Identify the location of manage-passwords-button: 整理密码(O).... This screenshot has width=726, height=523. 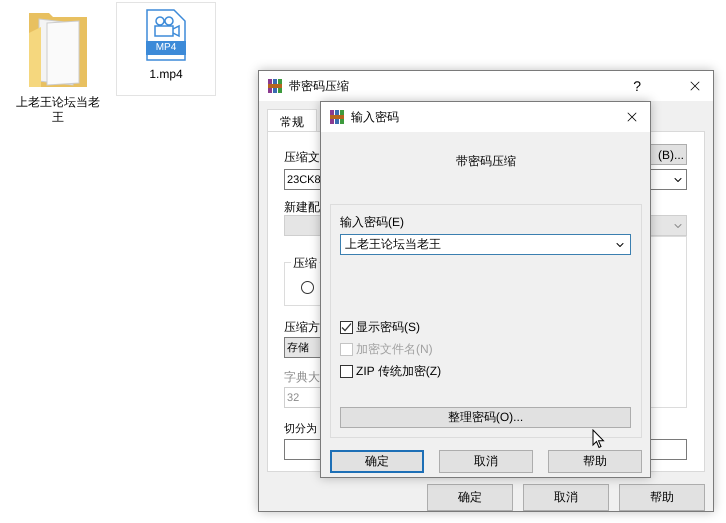
(485, 417).